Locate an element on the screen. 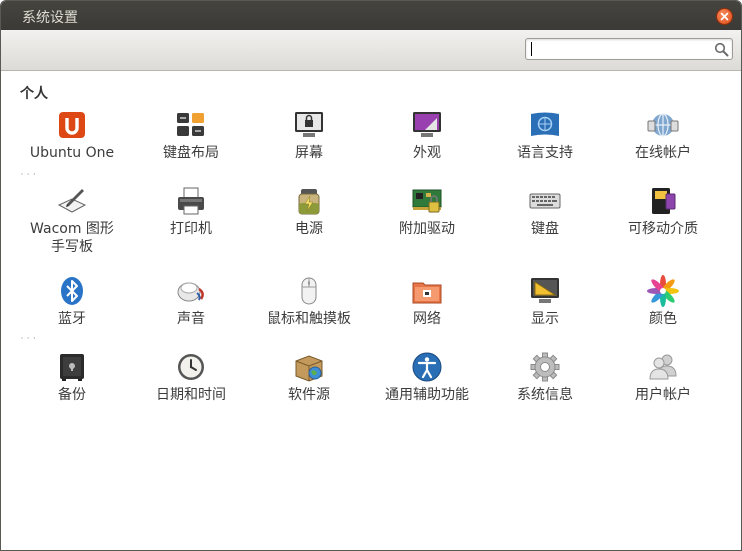  settings-item-date-time: 日期和时间 is located at coordinates (191, 377).